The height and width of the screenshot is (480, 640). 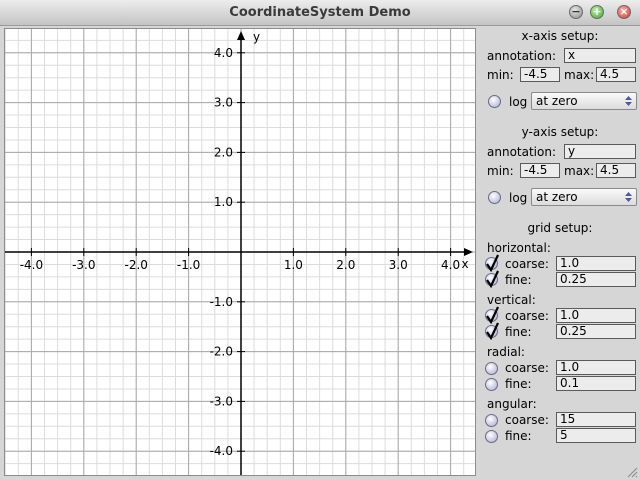 What do you see at coordinates (398, 265) in the screenshot?
I see `x-tick-label: 3.0` at bounding box center [398, 265].